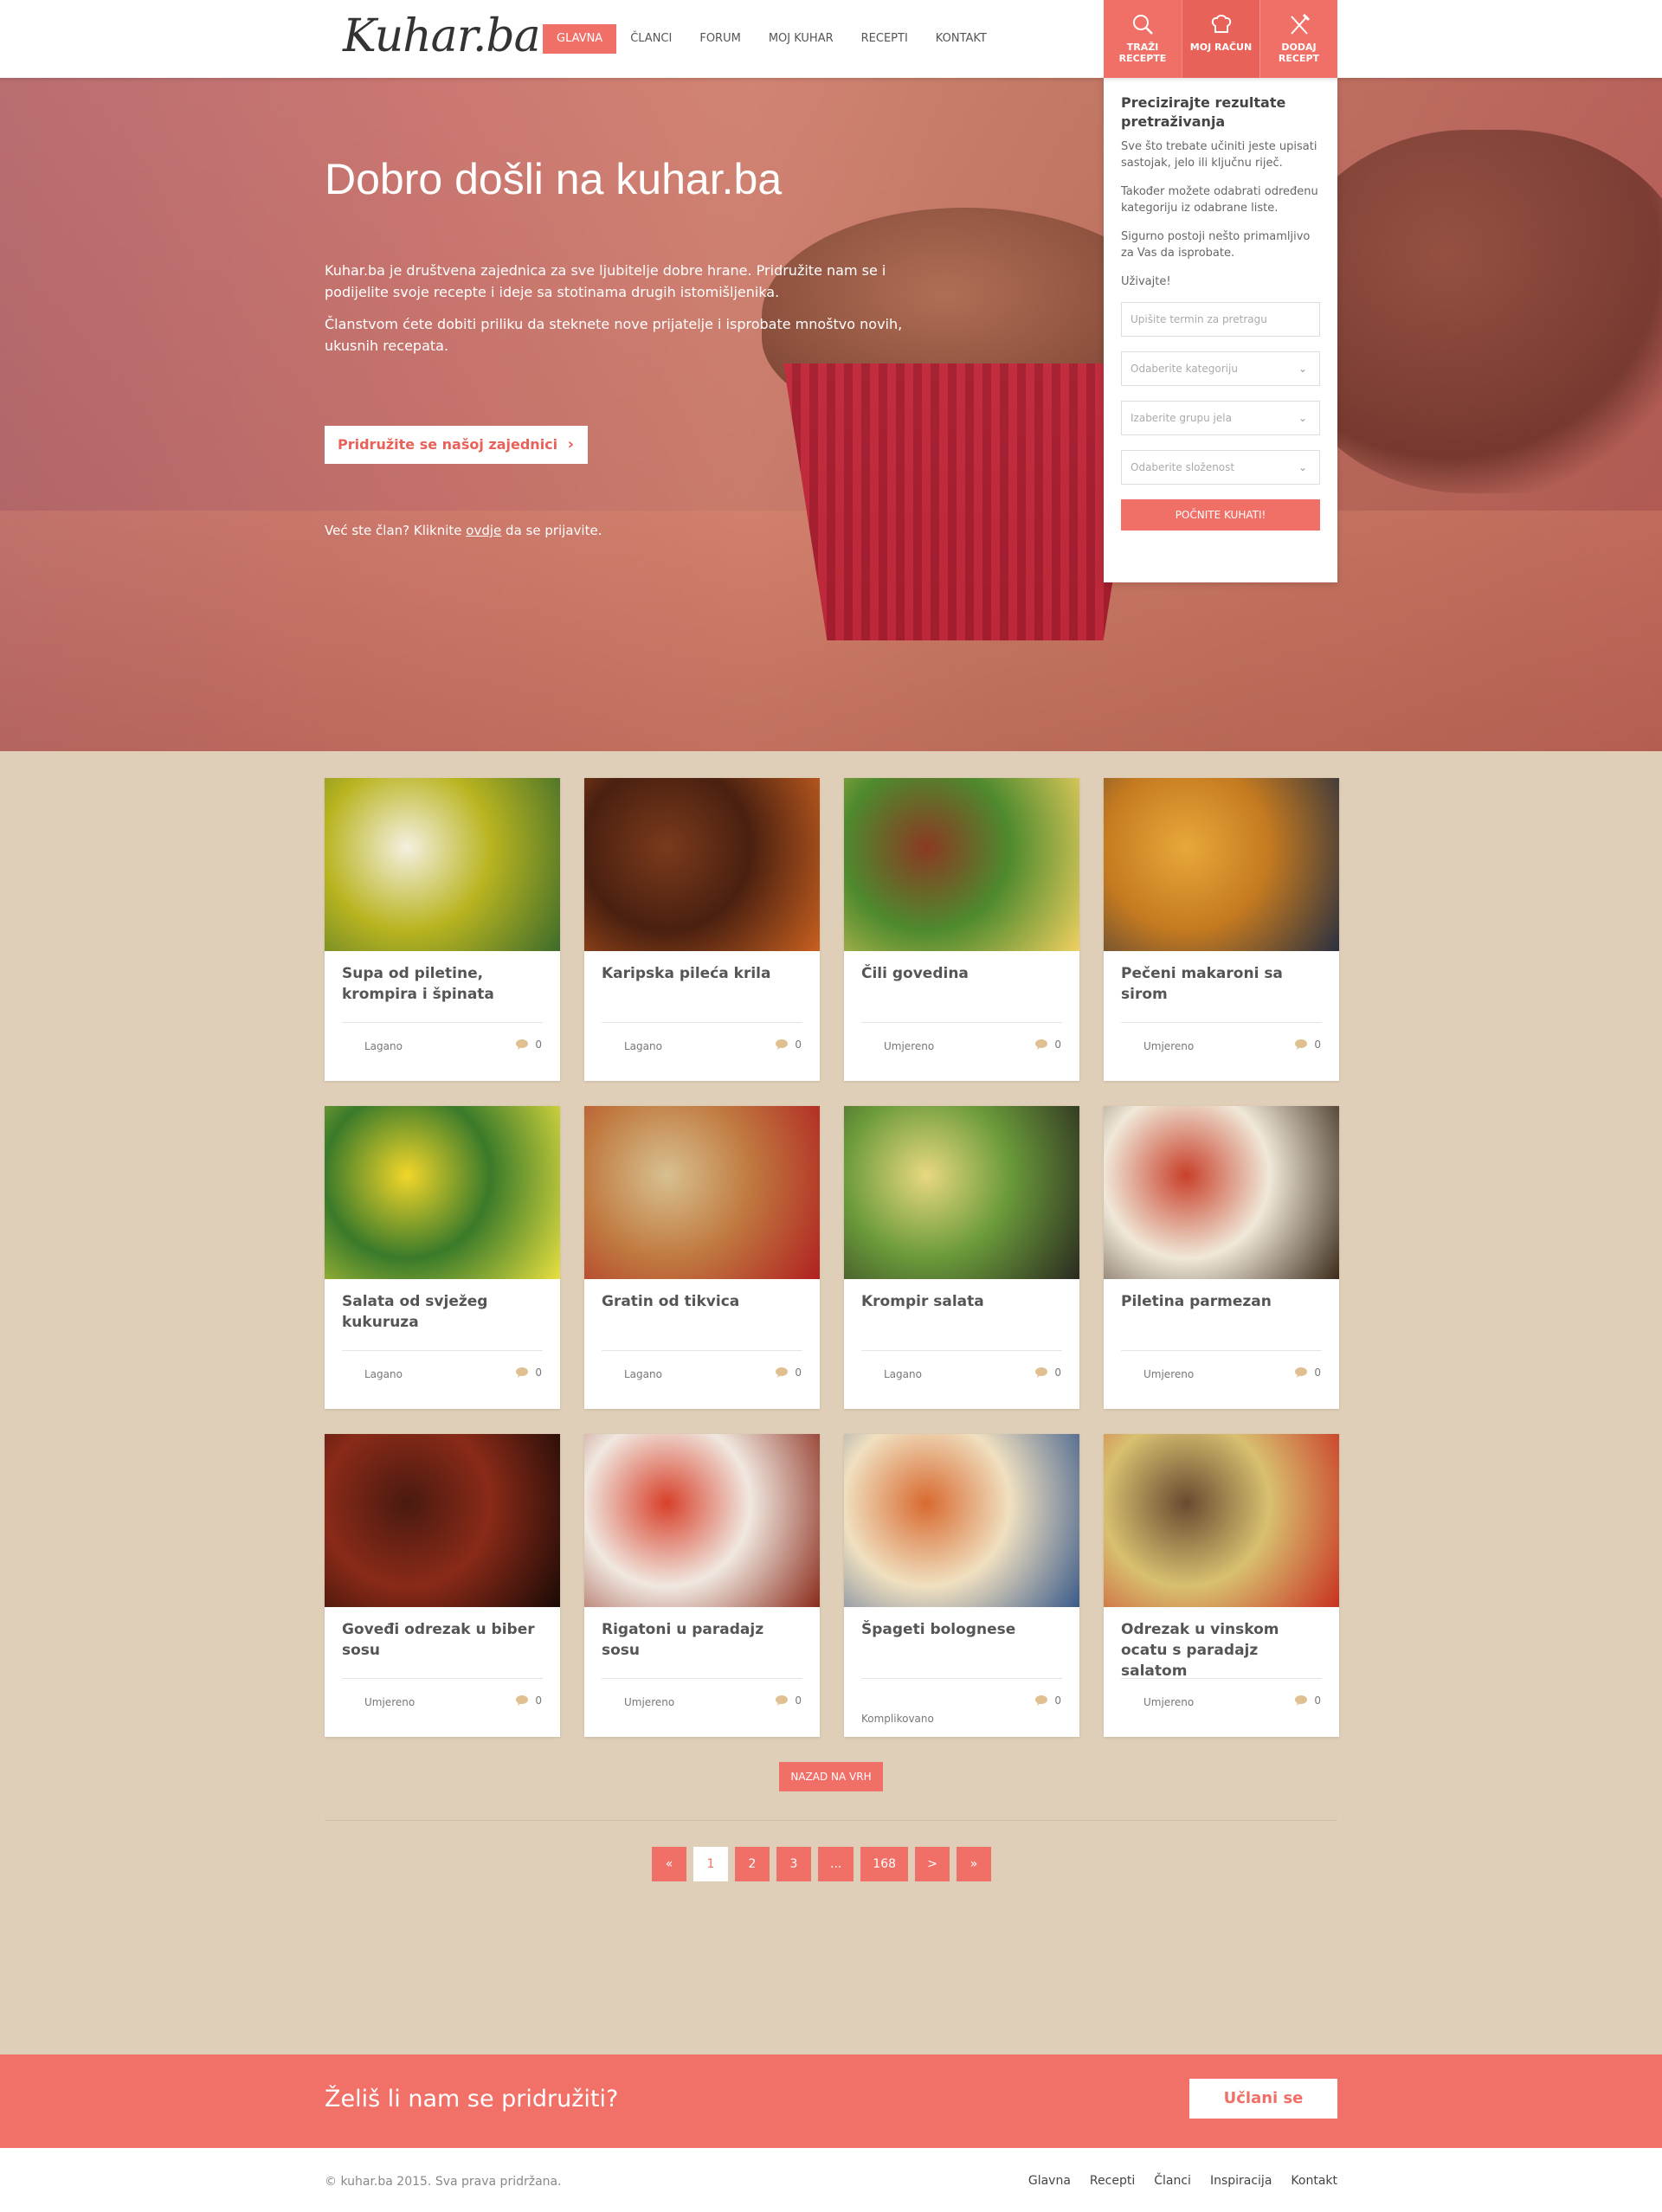 The width and height of the screenshot is (1662, 2212). I want to click on back-to-top-button: NAZAD NA VRH, so click(831, 1776).